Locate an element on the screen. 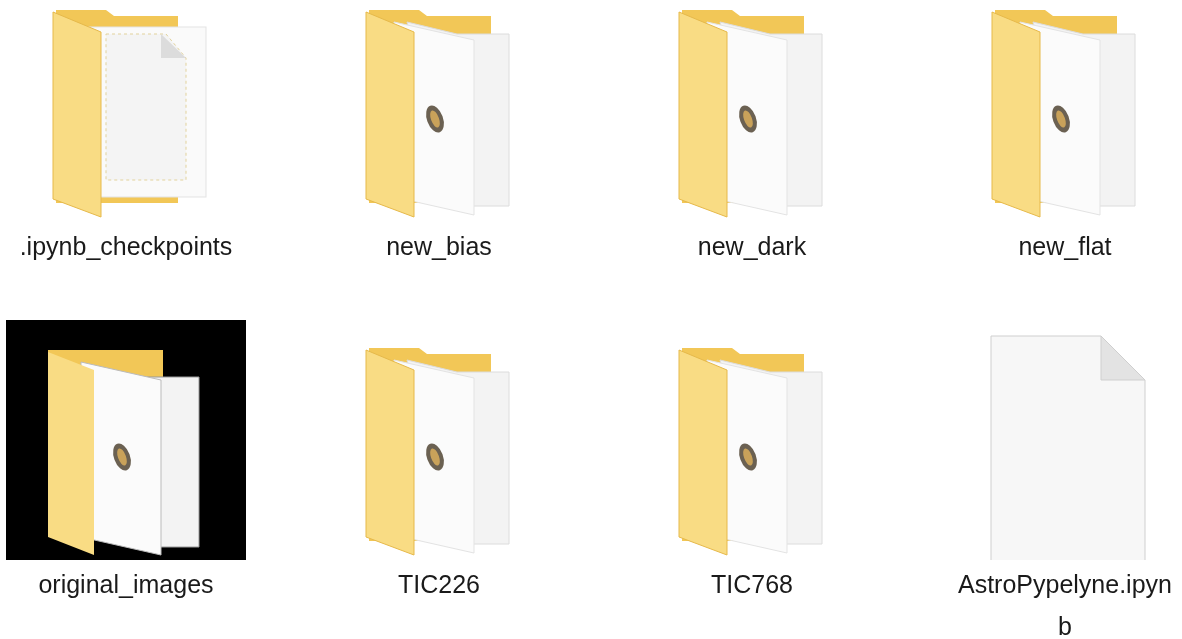  file-name: AstroPypelyne.ipynb is located at coordinates (1065, 604).